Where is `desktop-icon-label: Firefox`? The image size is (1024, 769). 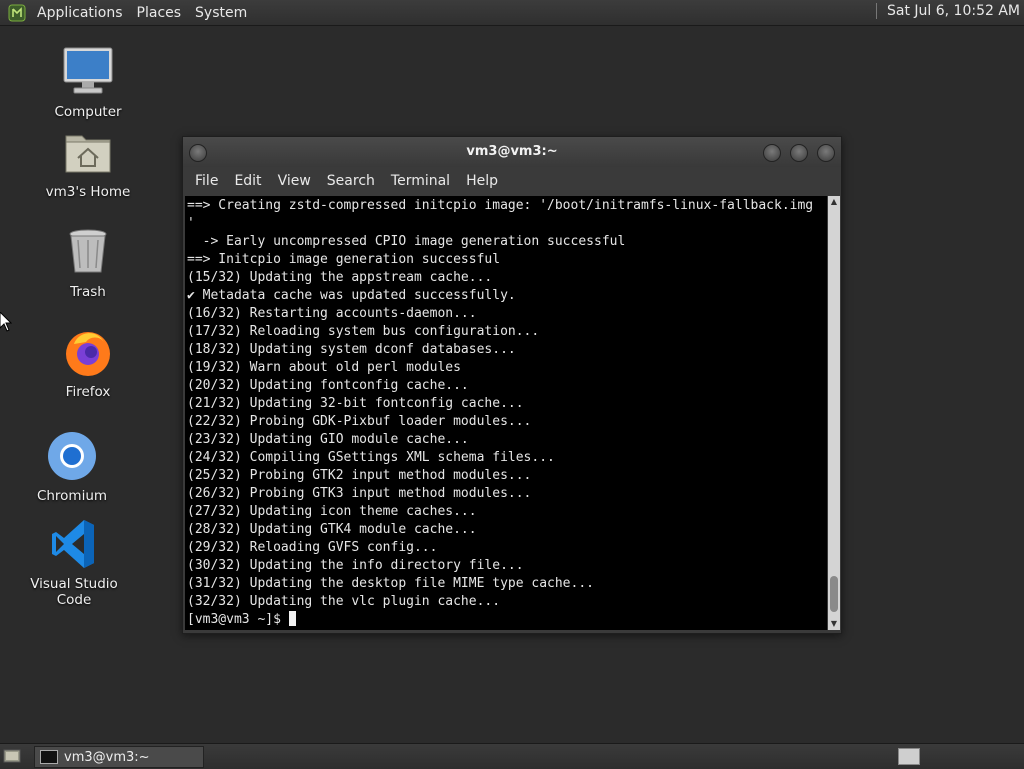
desktop-icon-label: Firefox is located at coordinates (88, 392).